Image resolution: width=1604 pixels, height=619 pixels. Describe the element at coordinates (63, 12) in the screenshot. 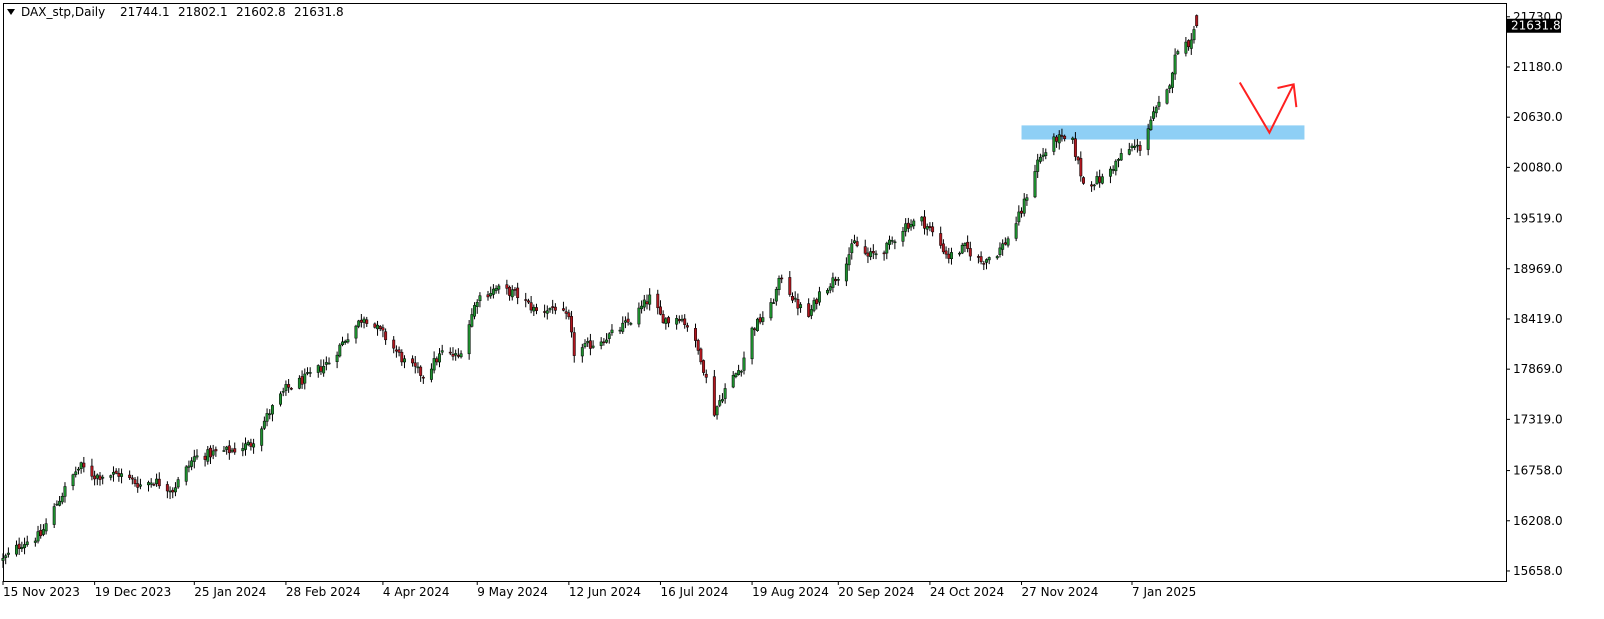

I see `symbol-label: DAX_stp,Daily` at that location.